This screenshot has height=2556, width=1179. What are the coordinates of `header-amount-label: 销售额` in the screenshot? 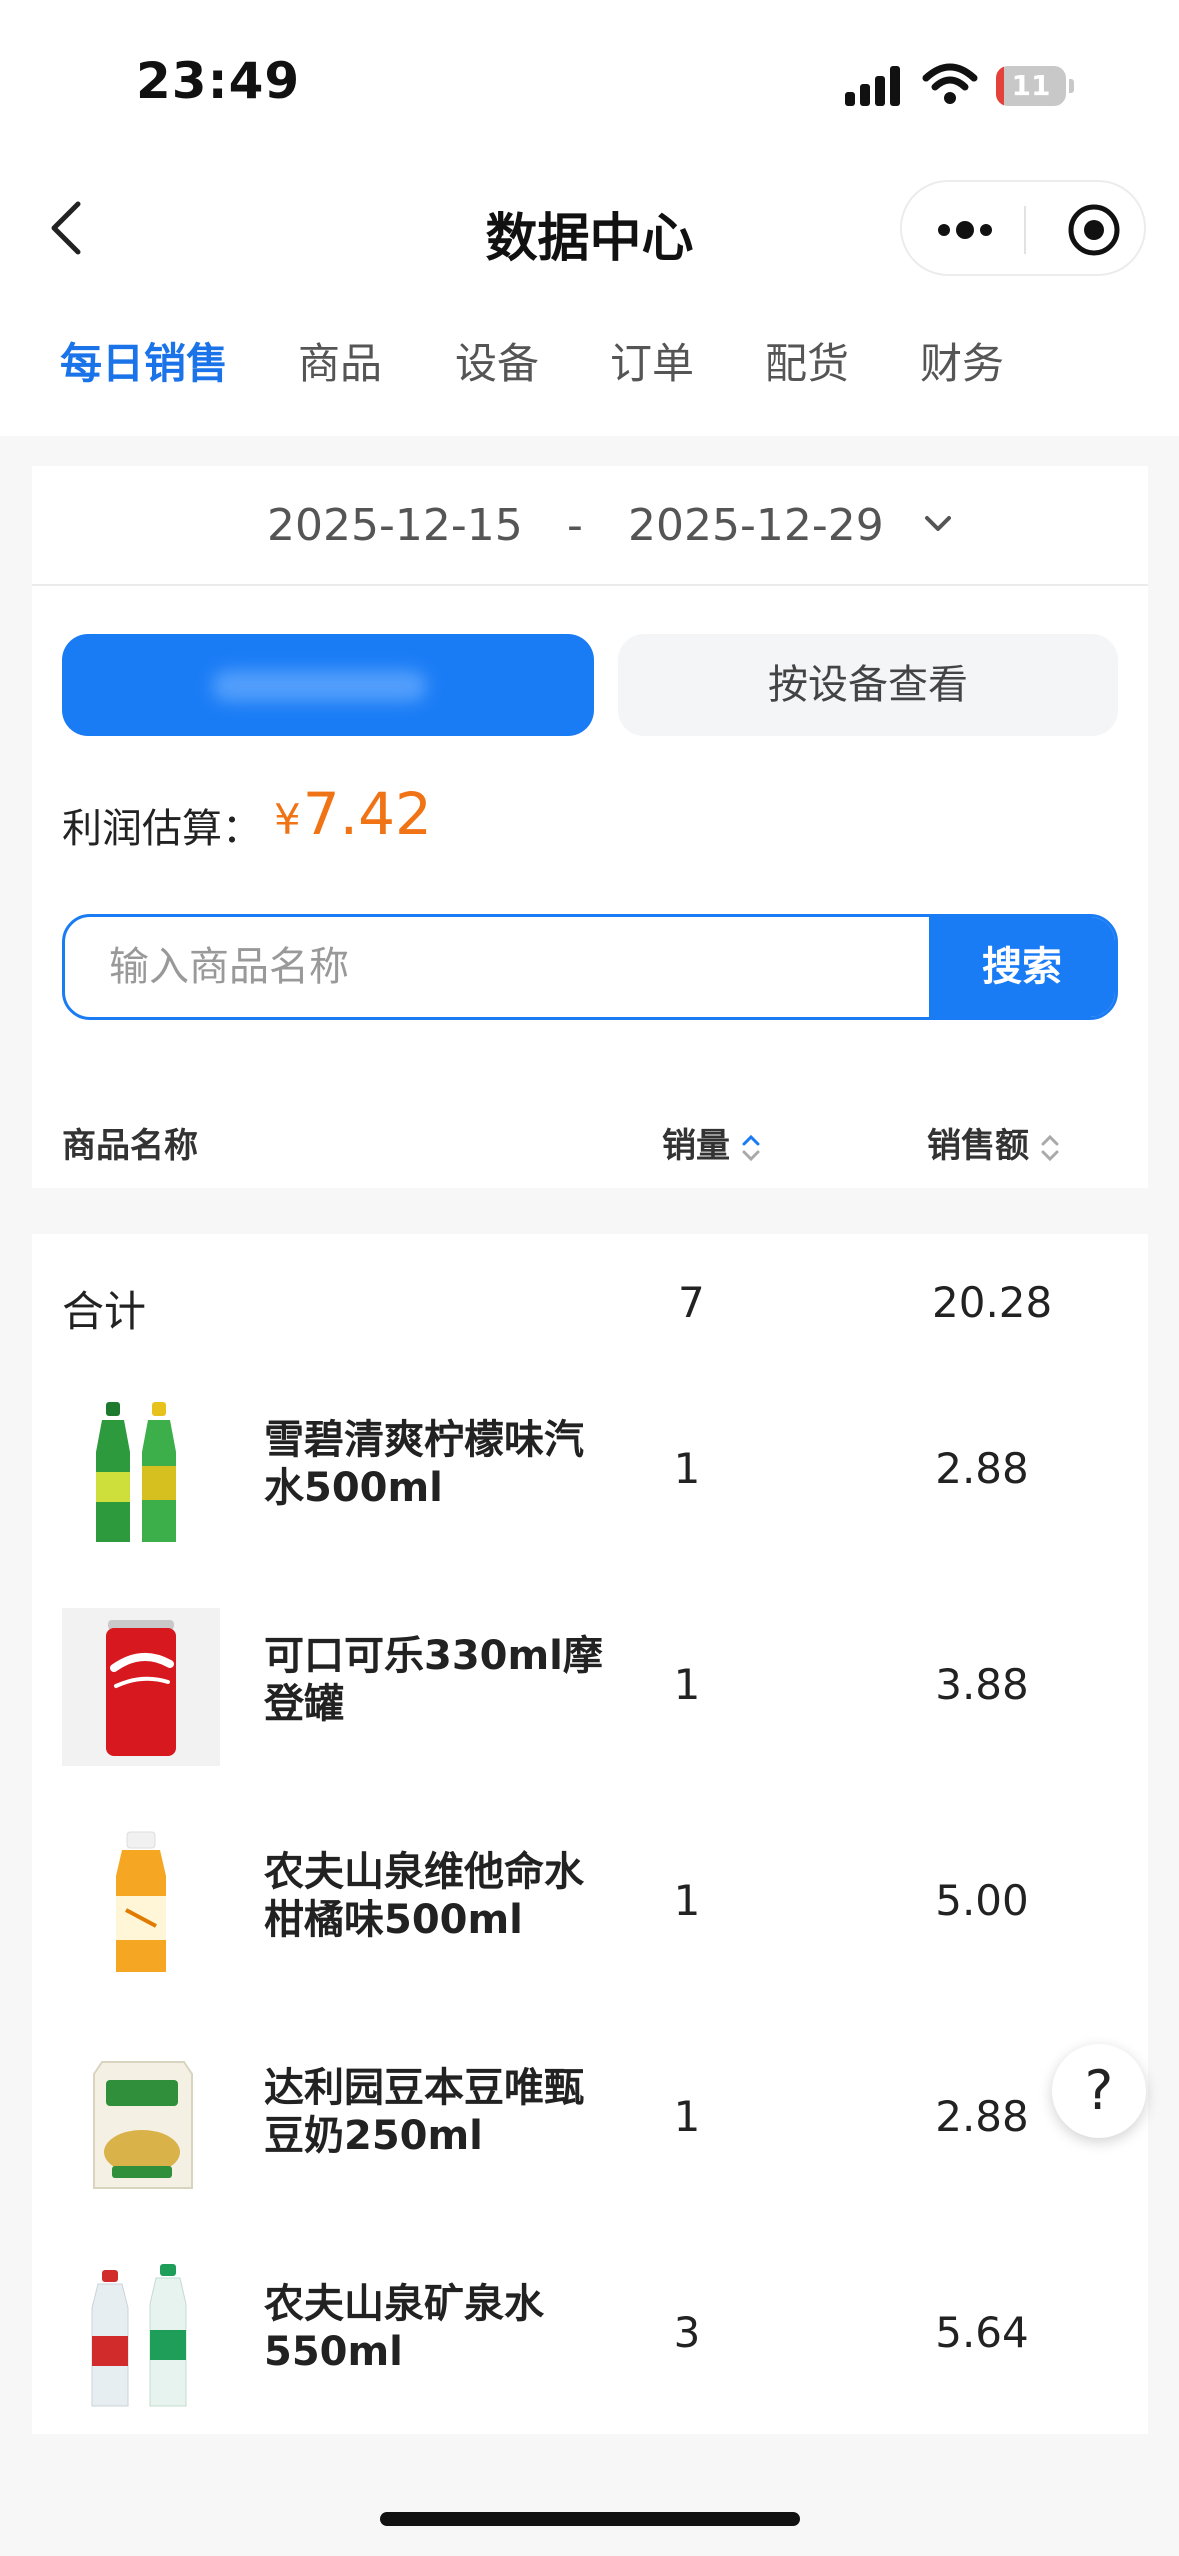 It's located at (978, 1146).